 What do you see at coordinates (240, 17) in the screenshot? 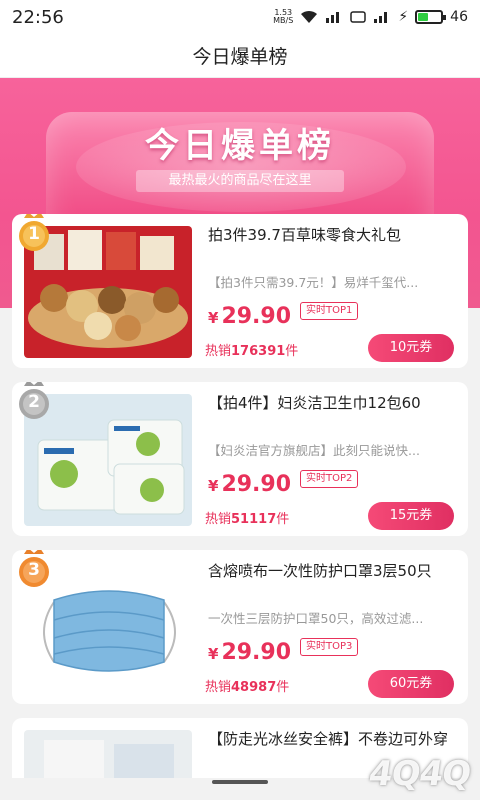
I see `status-bar: 22:56 1.53 MB/S ⚡ 46` at bounding box center [240, 17].